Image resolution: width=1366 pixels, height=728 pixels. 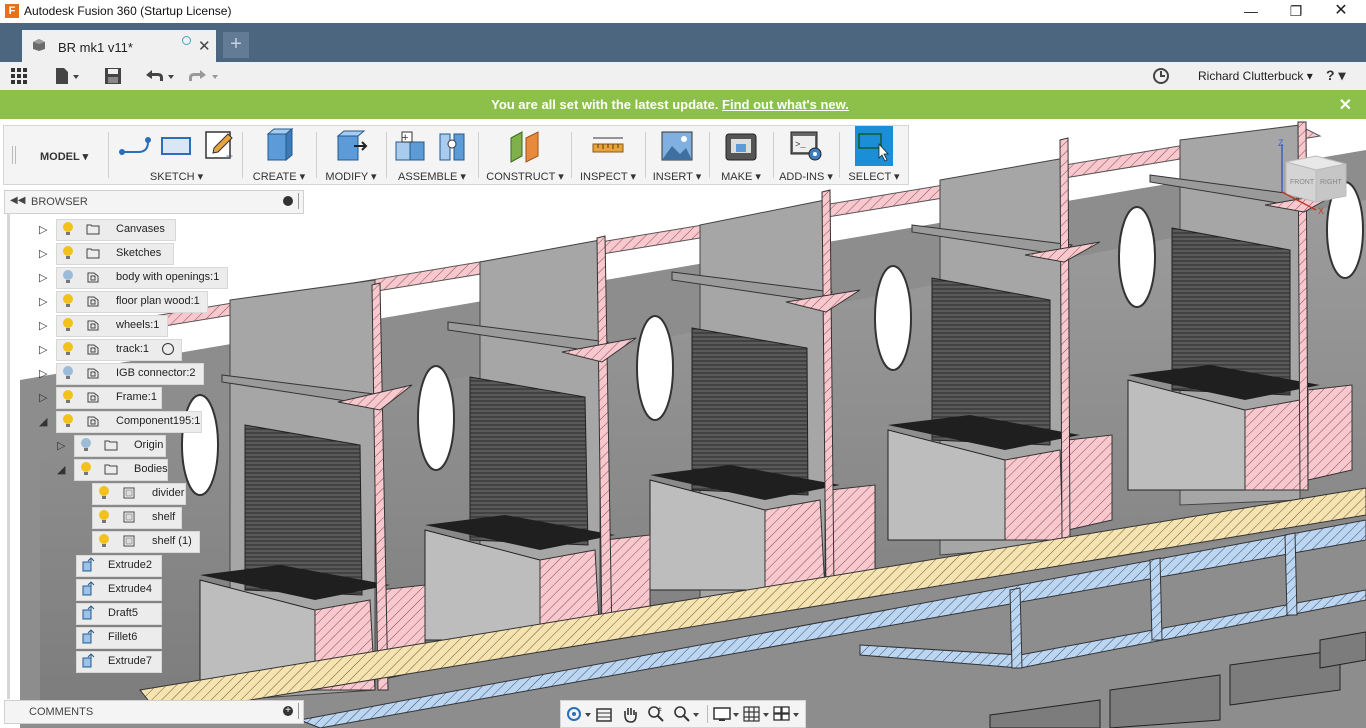 What do you see at coordinates (806, 146) in the screenshot?
I see `scripts-addins-icon: >_` at bounding box center [806, 146].